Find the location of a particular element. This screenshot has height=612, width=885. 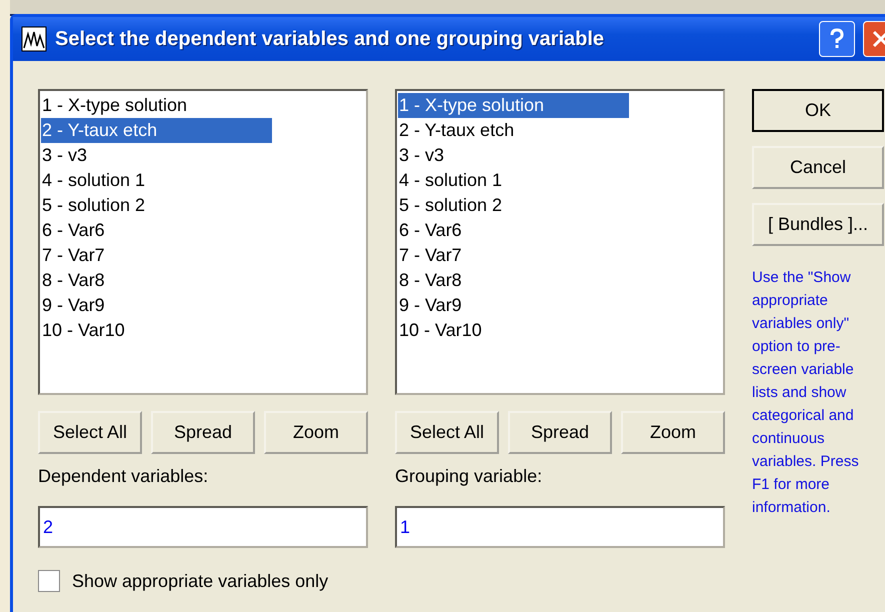

close-icon is located at coordinates (878, 39).